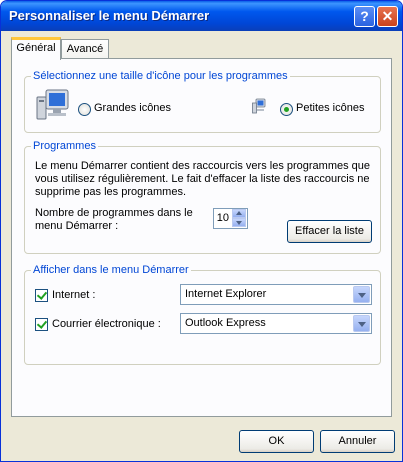  I want to click on title-bar: Personnaliser le menu Démarrer ? ✕, so click(201, 16).